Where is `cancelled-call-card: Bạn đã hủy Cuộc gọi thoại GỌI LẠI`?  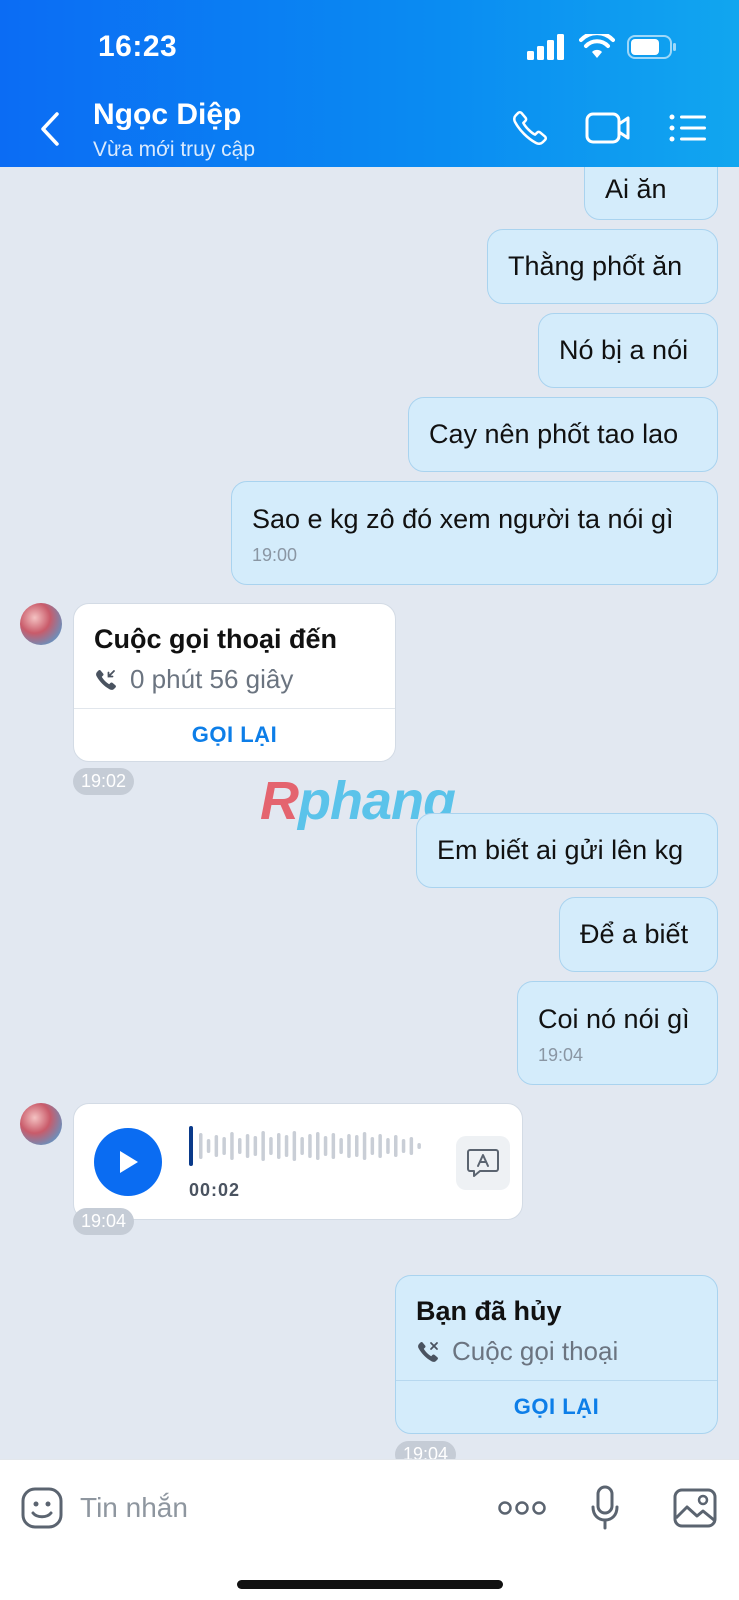
cancelled-call-card: Bạn đã hủy Cuộc gọi thoại GỌI LẠI is located at coordinates (556, 1354).